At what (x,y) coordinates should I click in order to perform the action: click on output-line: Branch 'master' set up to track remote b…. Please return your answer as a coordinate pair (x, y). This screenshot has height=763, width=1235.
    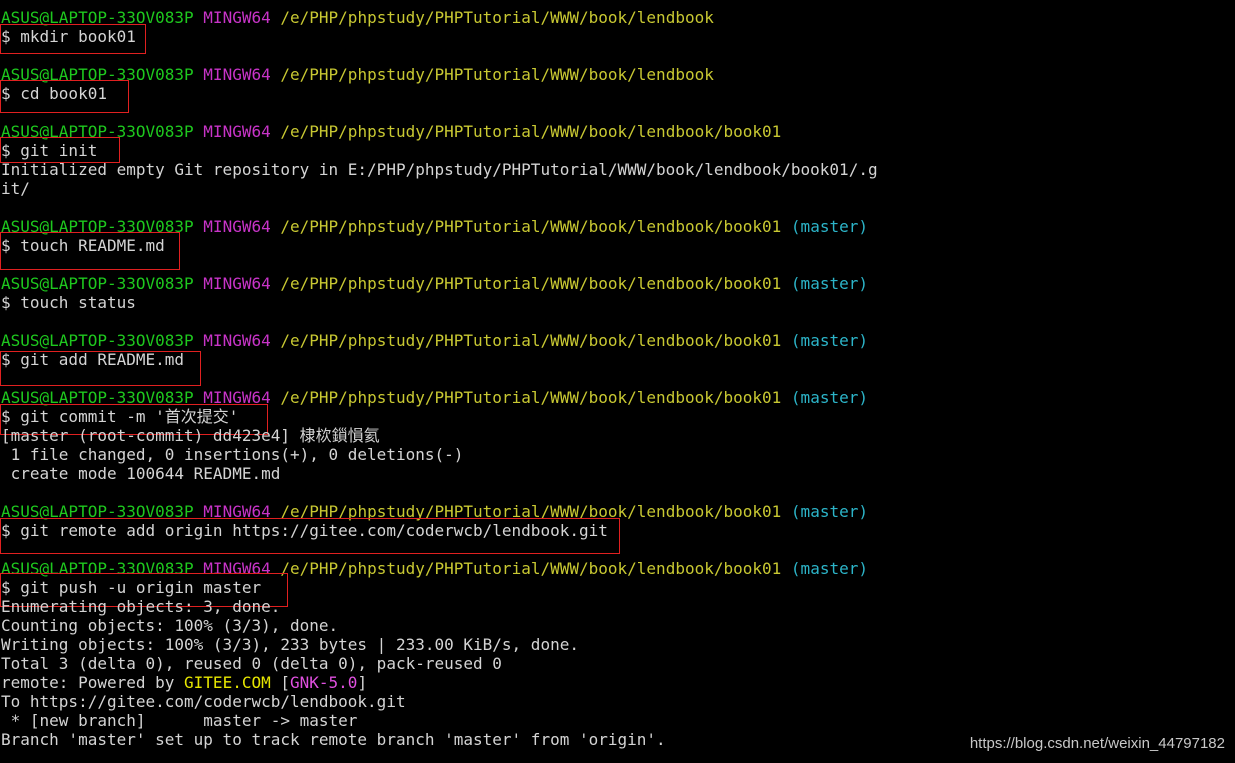
    Looking at the image, I should click on (333, 739).